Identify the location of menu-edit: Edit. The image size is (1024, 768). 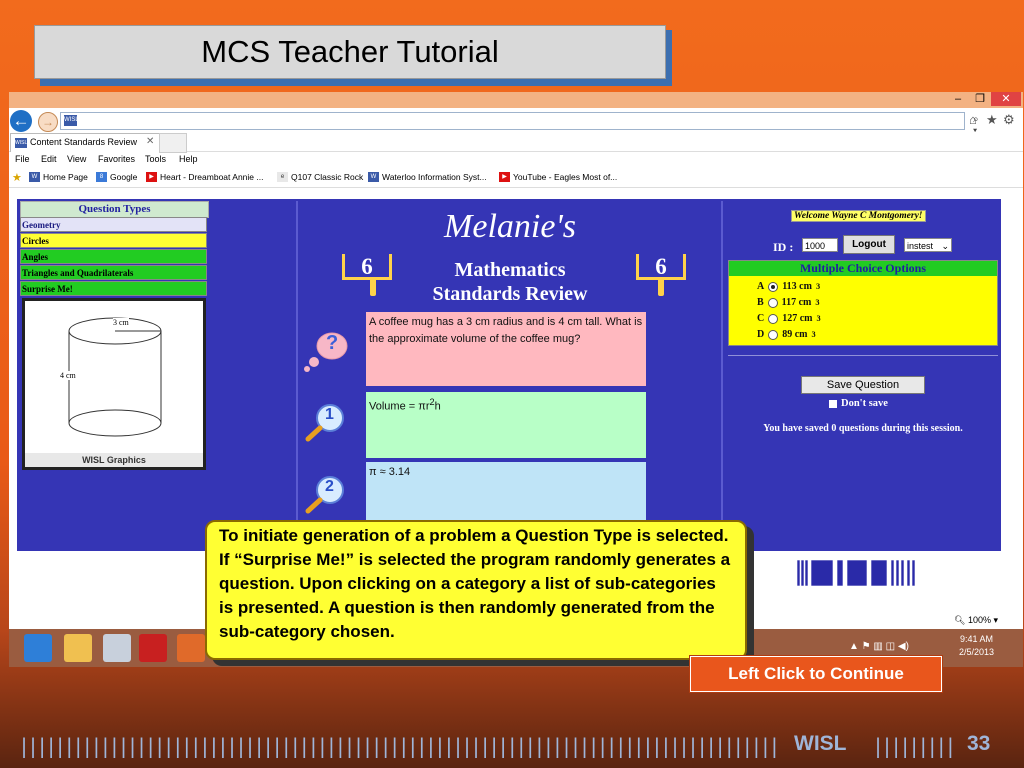
(49, 159).